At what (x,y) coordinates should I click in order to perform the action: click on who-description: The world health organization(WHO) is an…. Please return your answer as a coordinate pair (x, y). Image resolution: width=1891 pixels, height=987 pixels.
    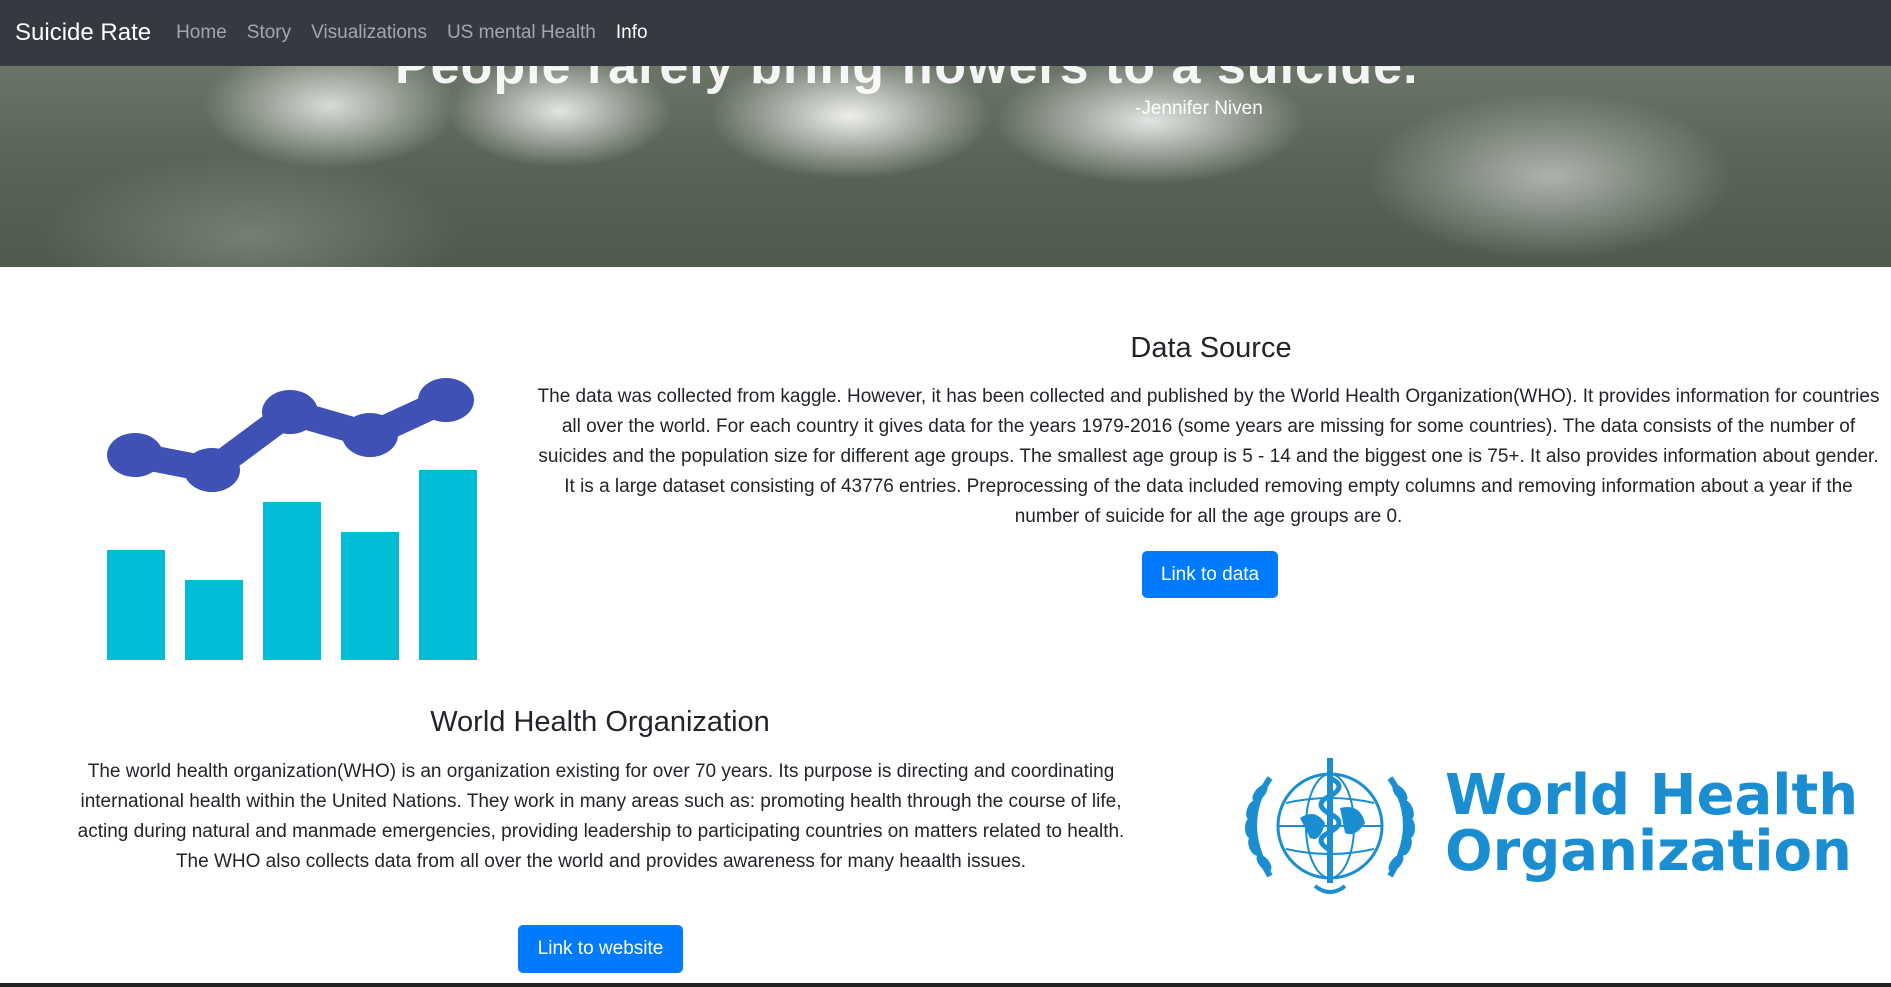
    Looking at the image, I should click on (601, 816).